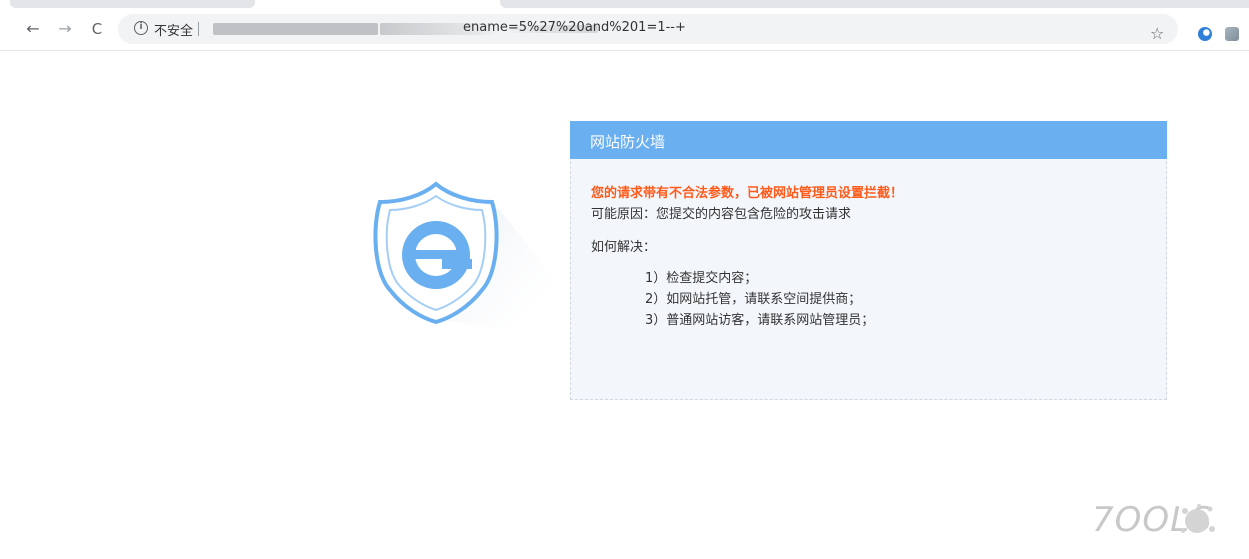  What do you see at coordinates (1157, 34) in the screenshot?
I see `bookmark-star-icon: ☆` at bounding box center [1157, 34].